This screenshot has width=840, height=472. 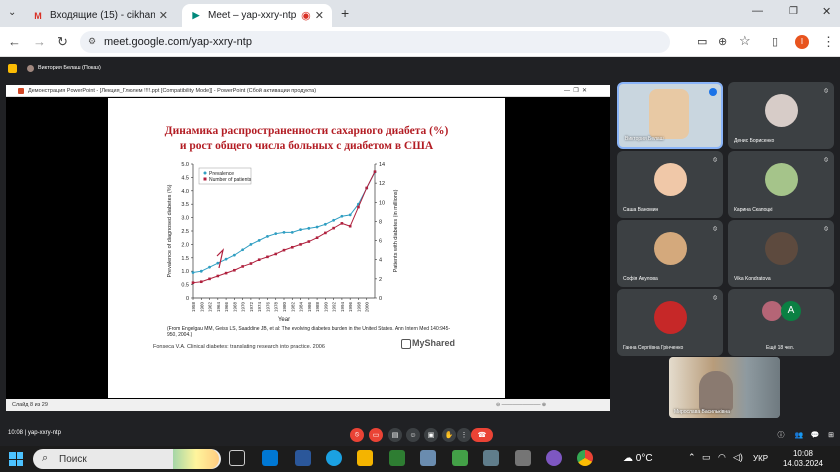 What do you see at coordinates (802, 42) in the screenshot?
I see `profile-avatar: I` at bounding box center [802, 42].